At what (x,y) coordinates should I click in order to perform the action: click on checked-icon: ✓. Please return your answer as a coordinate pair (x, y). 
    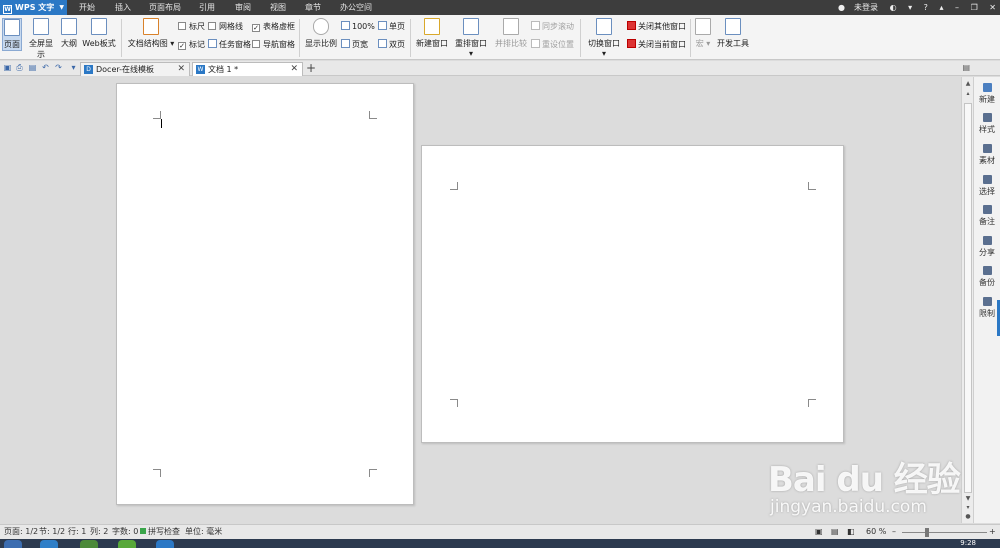
    Looking at the image, I should click on (256, 28).